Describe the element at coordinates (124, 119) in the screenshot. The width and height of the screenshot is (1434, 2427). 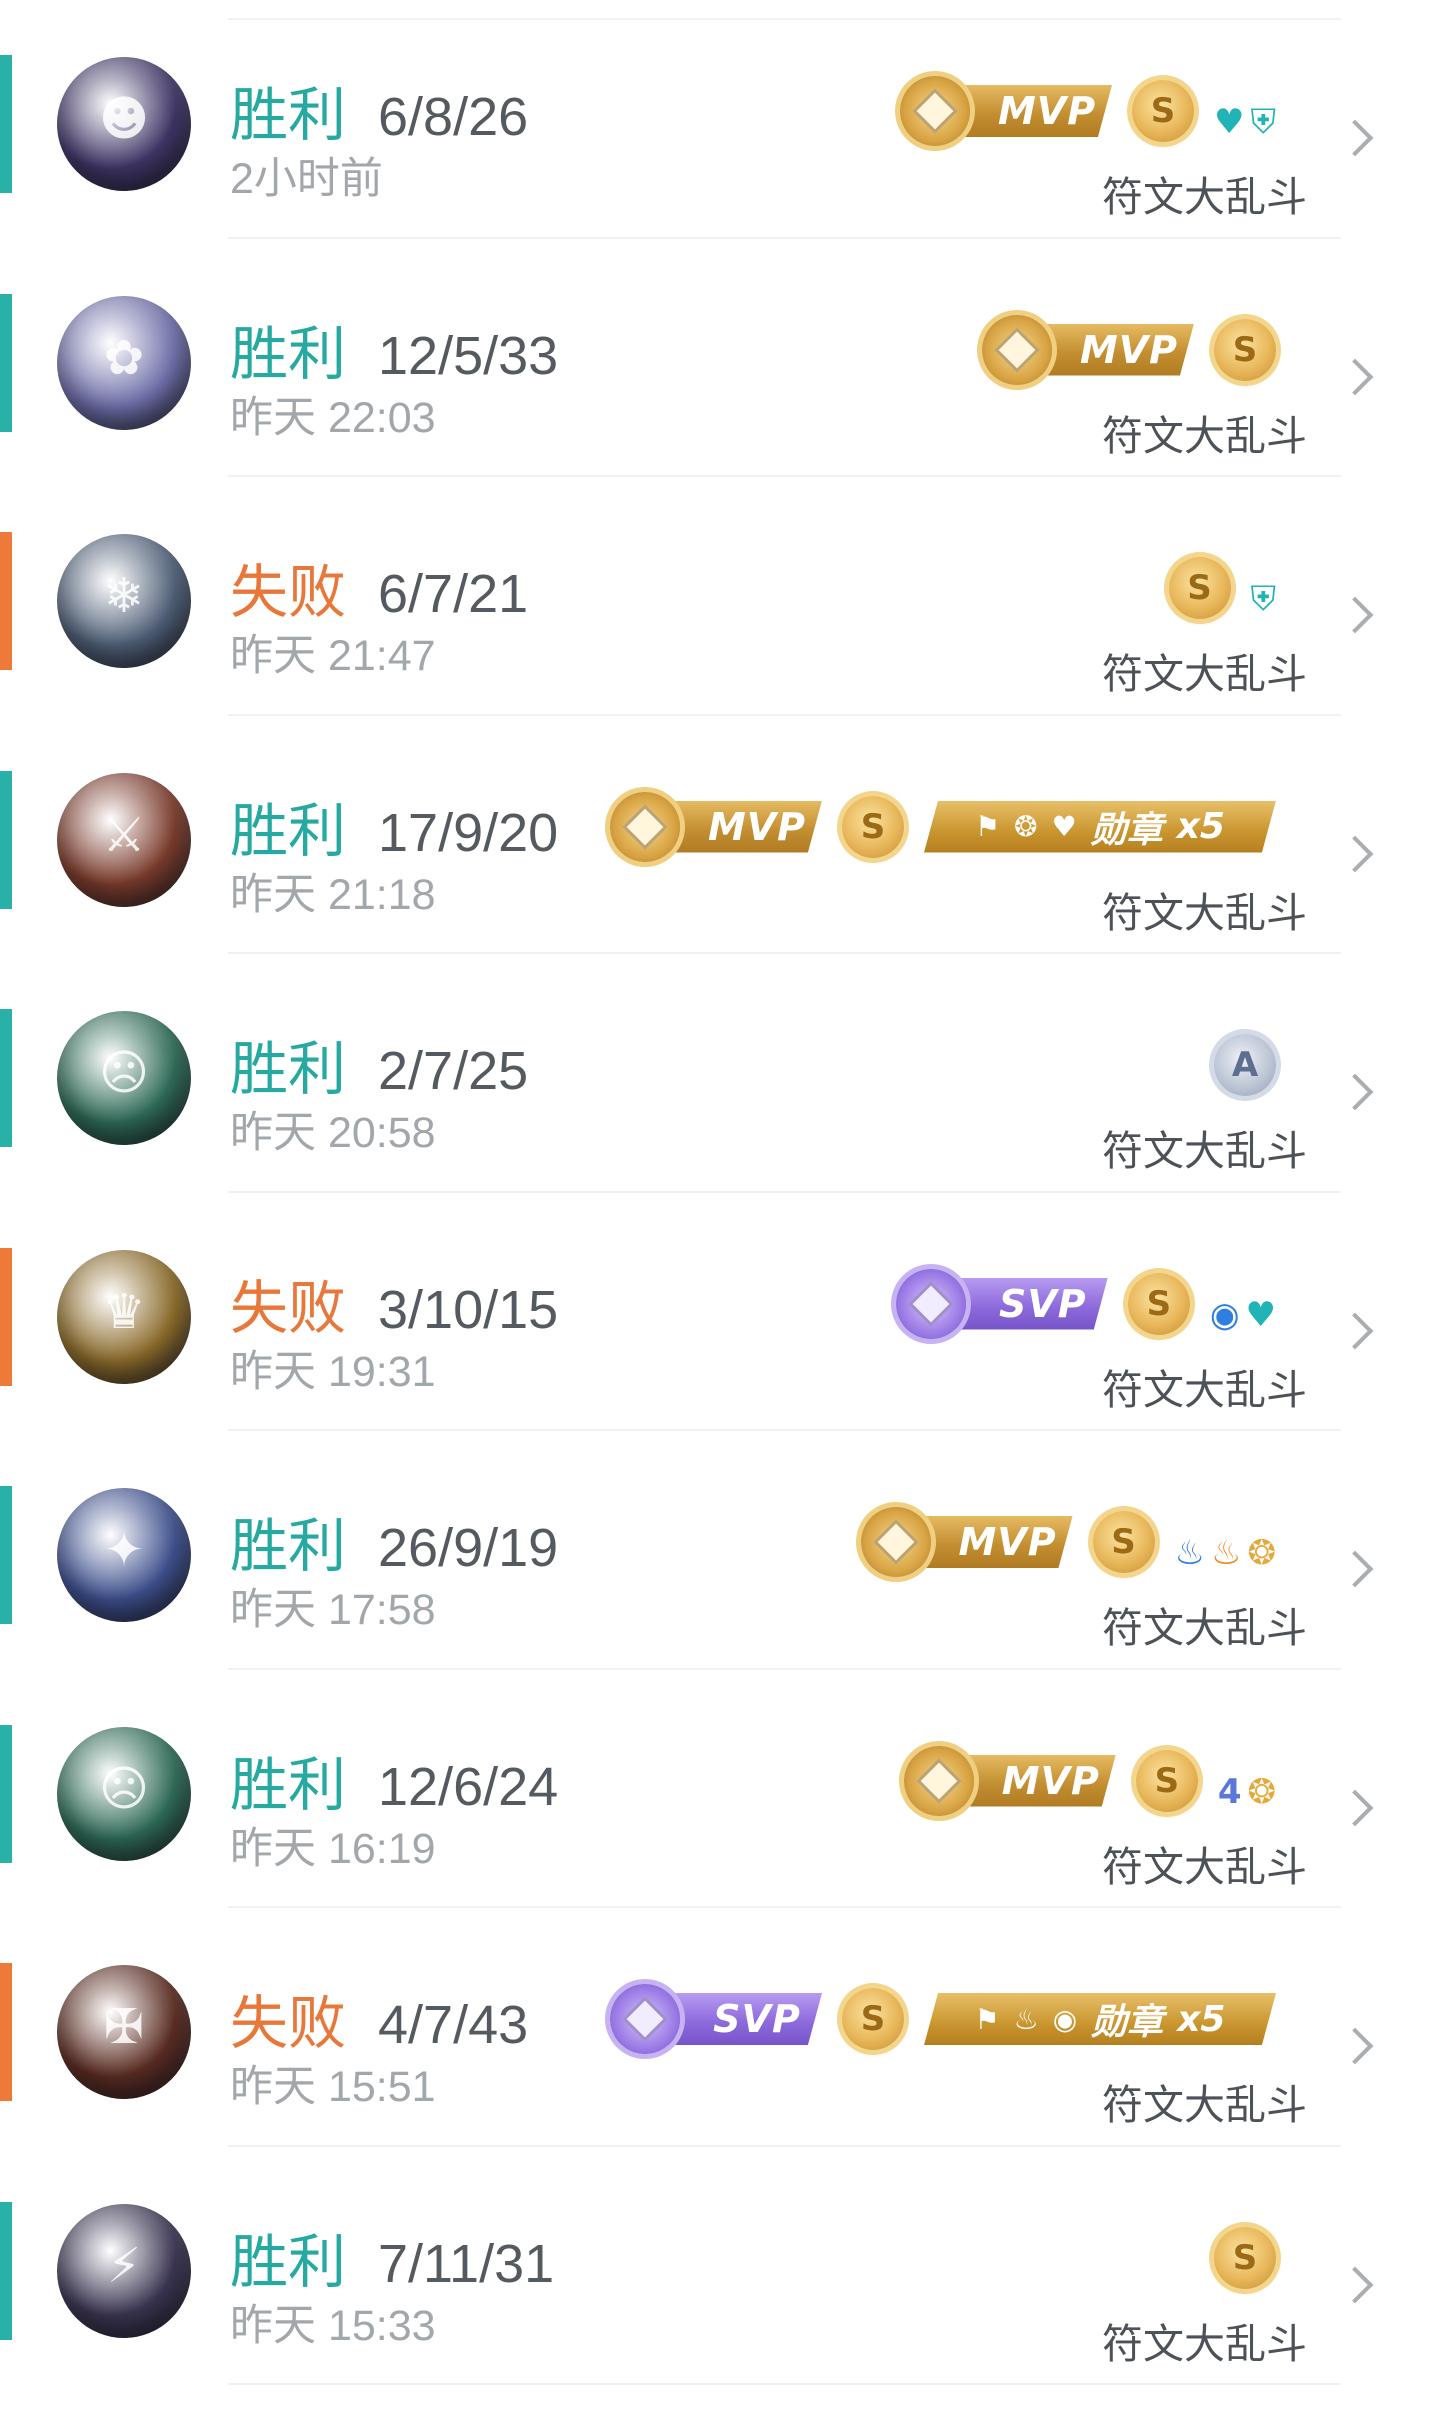
I see `dark-goblin-champion-portrait: ☻` at that location.